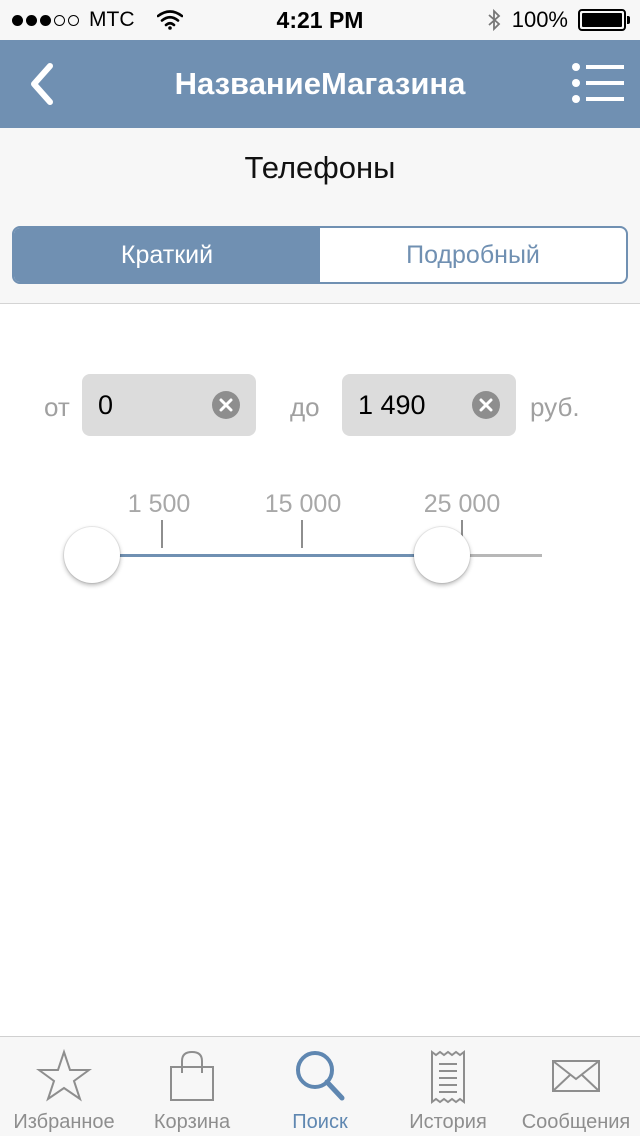 Image resolution: width=640 pixels, height=1137 pixels. I want to click on price-to-field, so click(429, 405).